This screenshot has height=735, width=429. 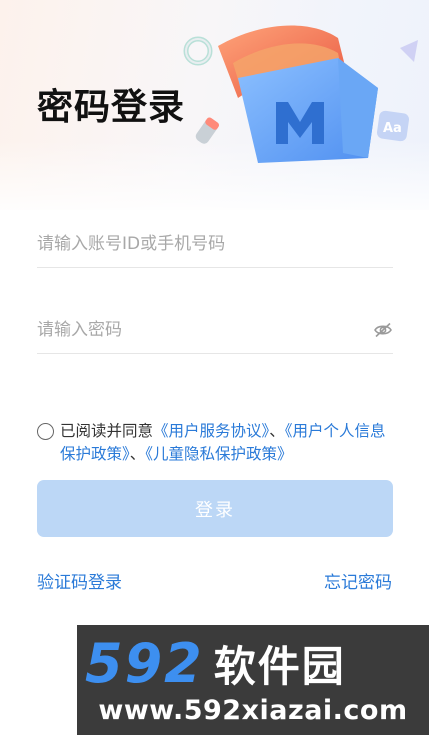 I want to click on agreement-row: 已阅读并同意《用户服务协议》、《用户个人信息保护政策》、《儿童隐私保护政策》, so click(x=217, y=443).